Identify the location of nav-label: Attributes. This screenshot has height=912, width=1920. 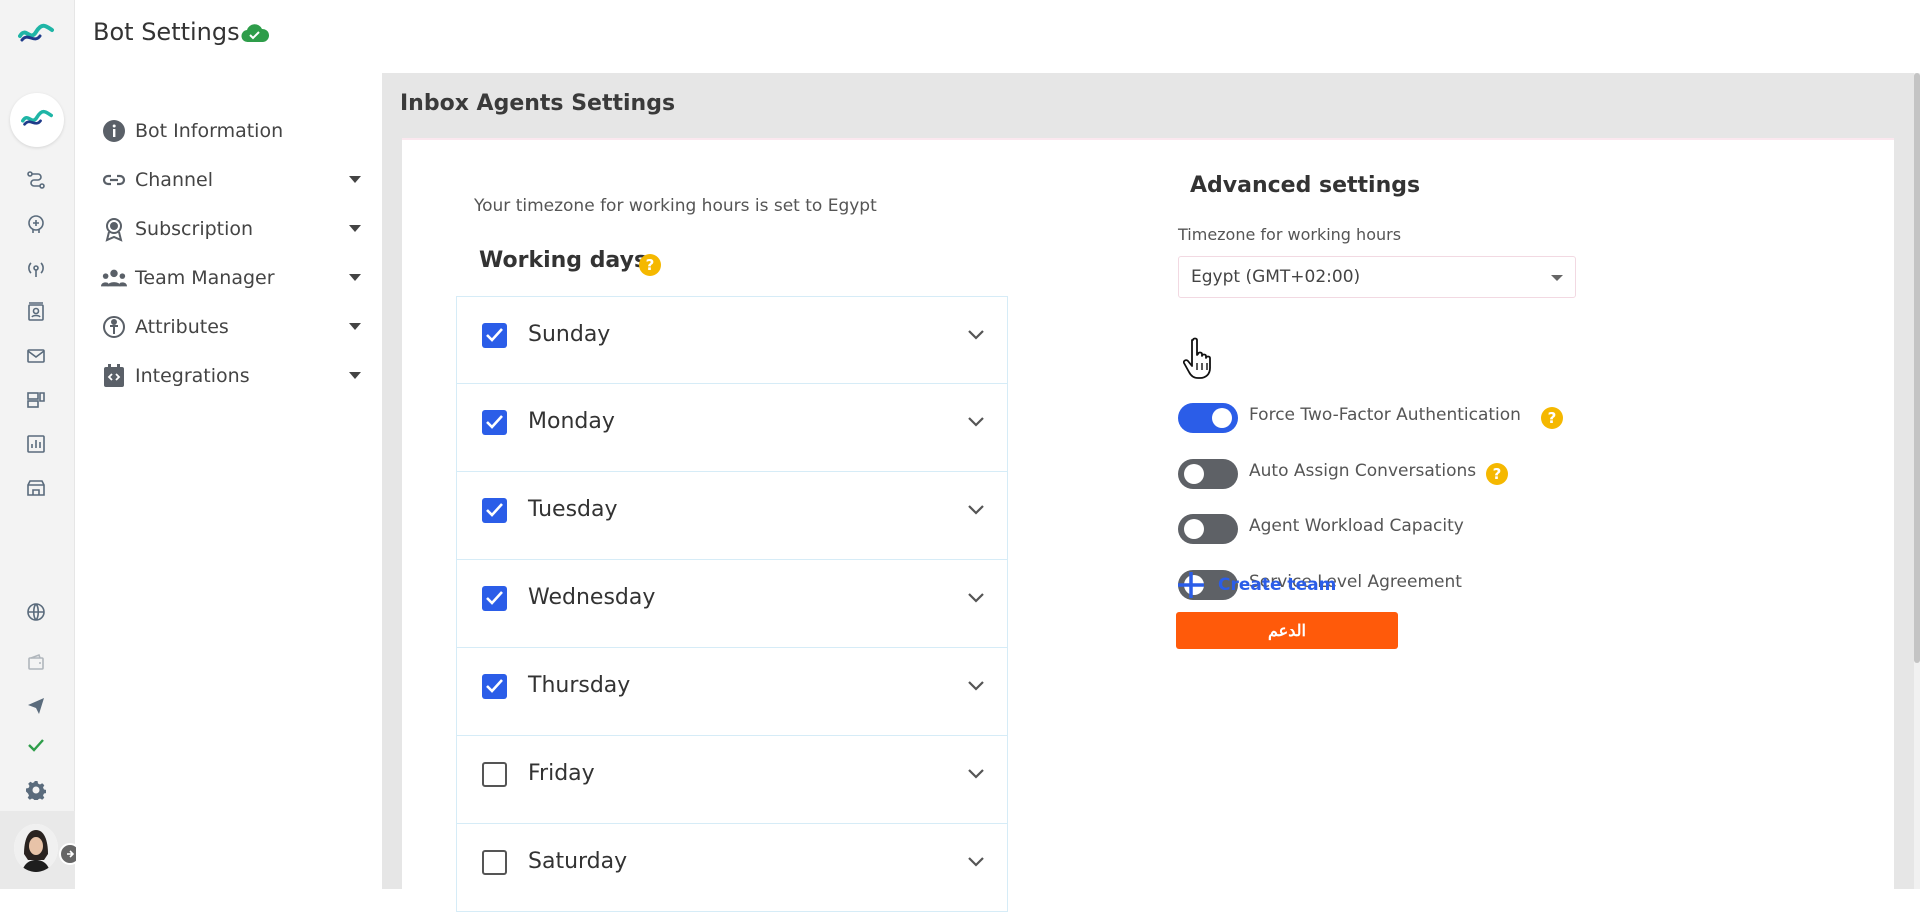
(182, 327).